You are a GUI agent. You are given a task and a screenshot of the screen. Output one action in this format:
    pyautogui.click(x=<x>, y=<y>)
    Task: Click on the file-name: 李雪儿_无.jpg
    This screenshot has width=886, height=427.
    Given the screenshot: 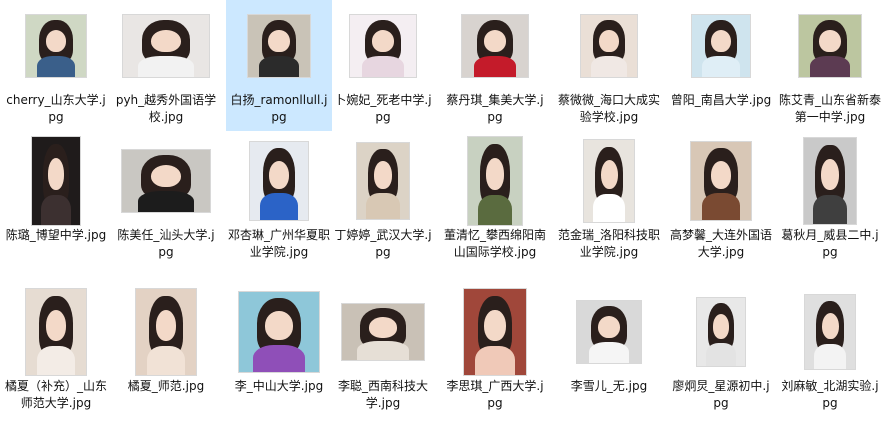 What is the action you would take?
    pyautogui.click(x=609, y=386)
    